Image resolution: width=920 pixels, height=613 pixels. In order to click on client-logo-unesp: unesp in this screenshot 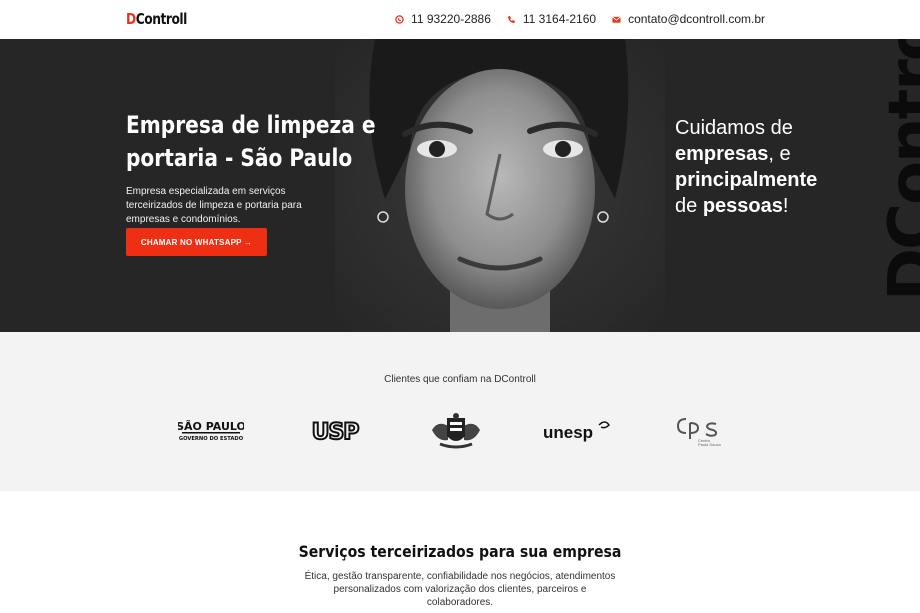, I will do `click(578, 431)`.